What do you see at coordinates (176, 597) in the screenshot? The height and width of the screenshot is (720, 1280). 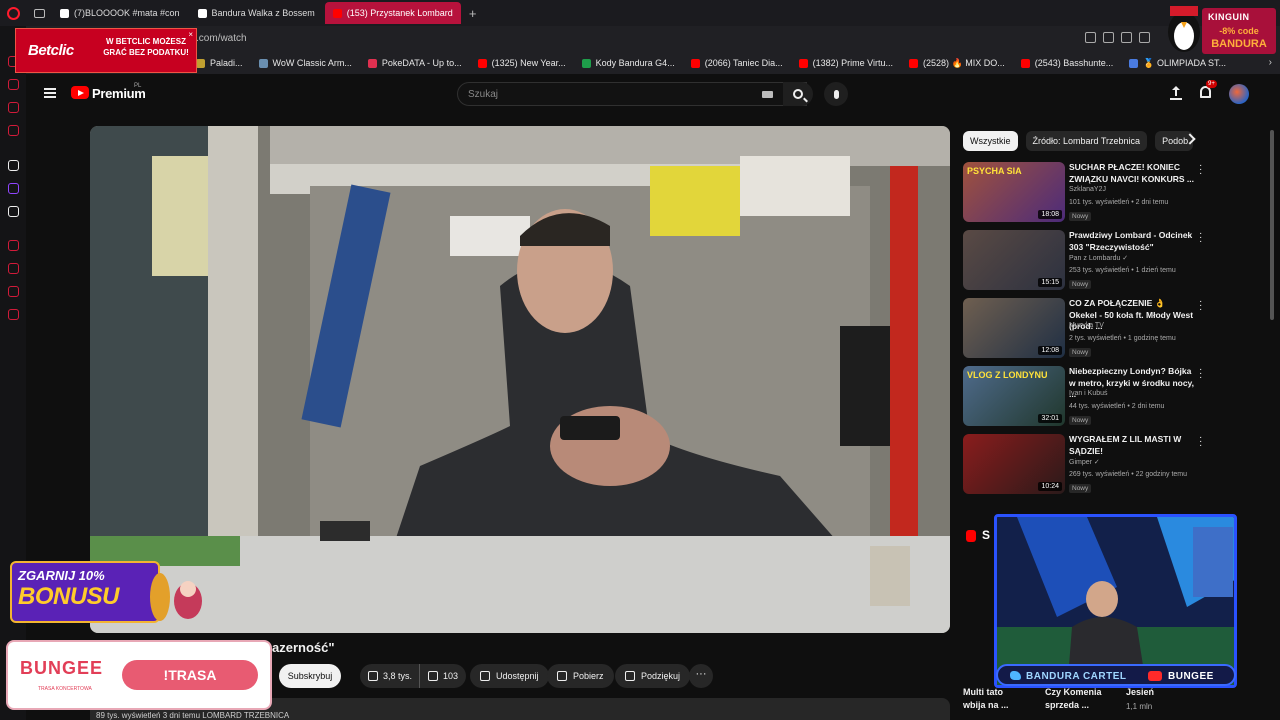 I see `mascot-icon` at bounding box center [176, 597].